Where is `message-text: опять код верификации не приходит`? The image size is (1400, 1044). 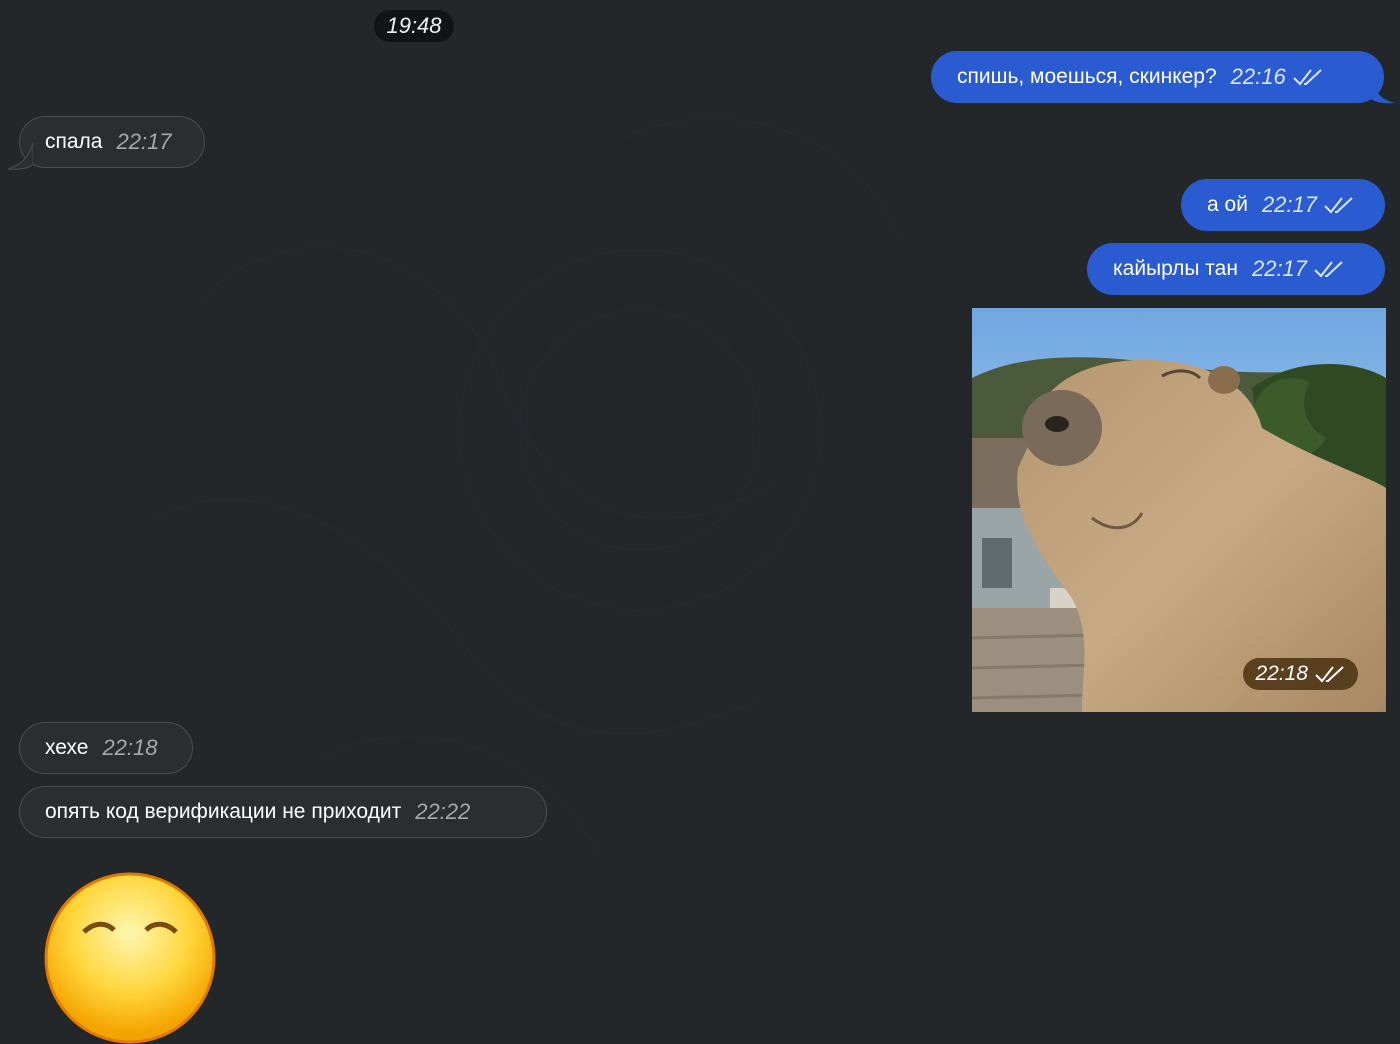 message-text: опять код верификации не приходит is located at coordinates (223, 811).